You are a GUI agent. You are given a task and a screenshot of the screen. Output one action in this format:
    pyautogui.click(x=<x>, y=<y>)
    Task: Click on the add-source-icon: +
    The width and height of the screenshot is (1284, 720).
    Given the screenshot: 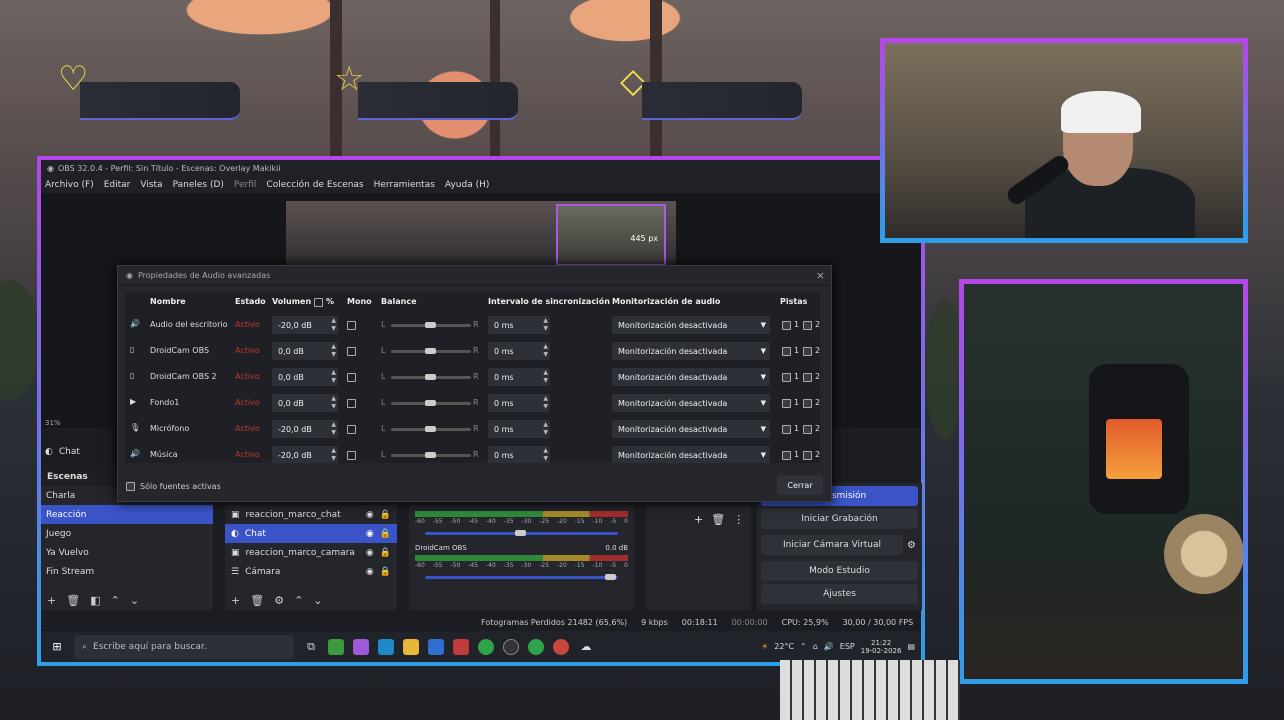 What is the action you would take?
    pyautogui.click(x=235, y=600)
    